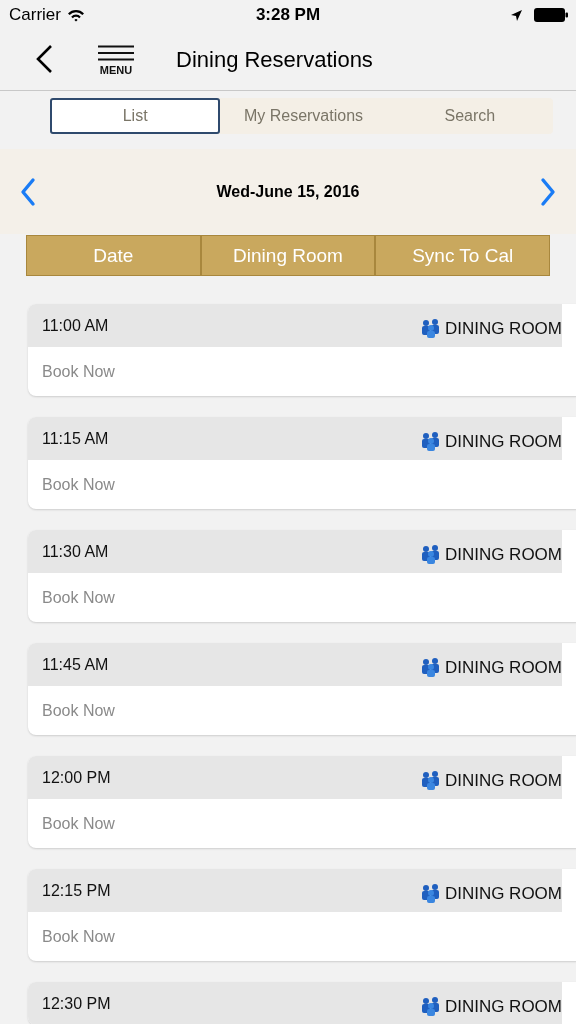  Describe the element at coordinates (288, 255) in the screenshot. I see `sort-button: Dining Room` at that location.